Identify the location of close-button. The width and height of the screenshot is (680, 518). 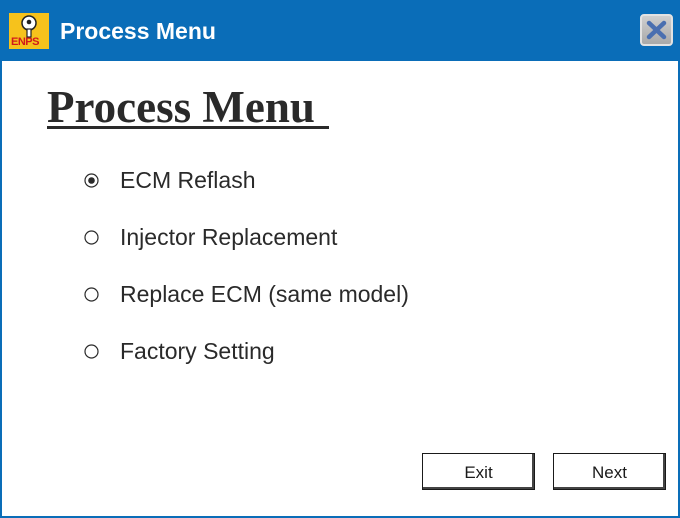
(656, 30).